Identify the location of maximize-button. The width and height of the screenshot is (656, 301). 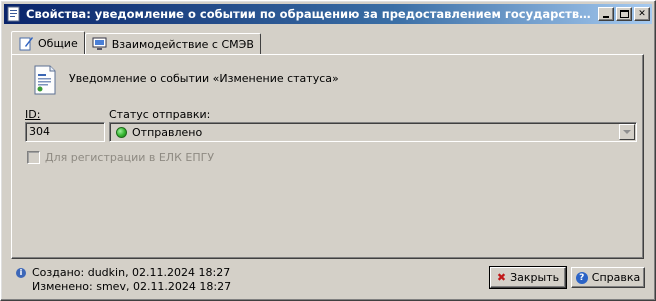
(624, 14).